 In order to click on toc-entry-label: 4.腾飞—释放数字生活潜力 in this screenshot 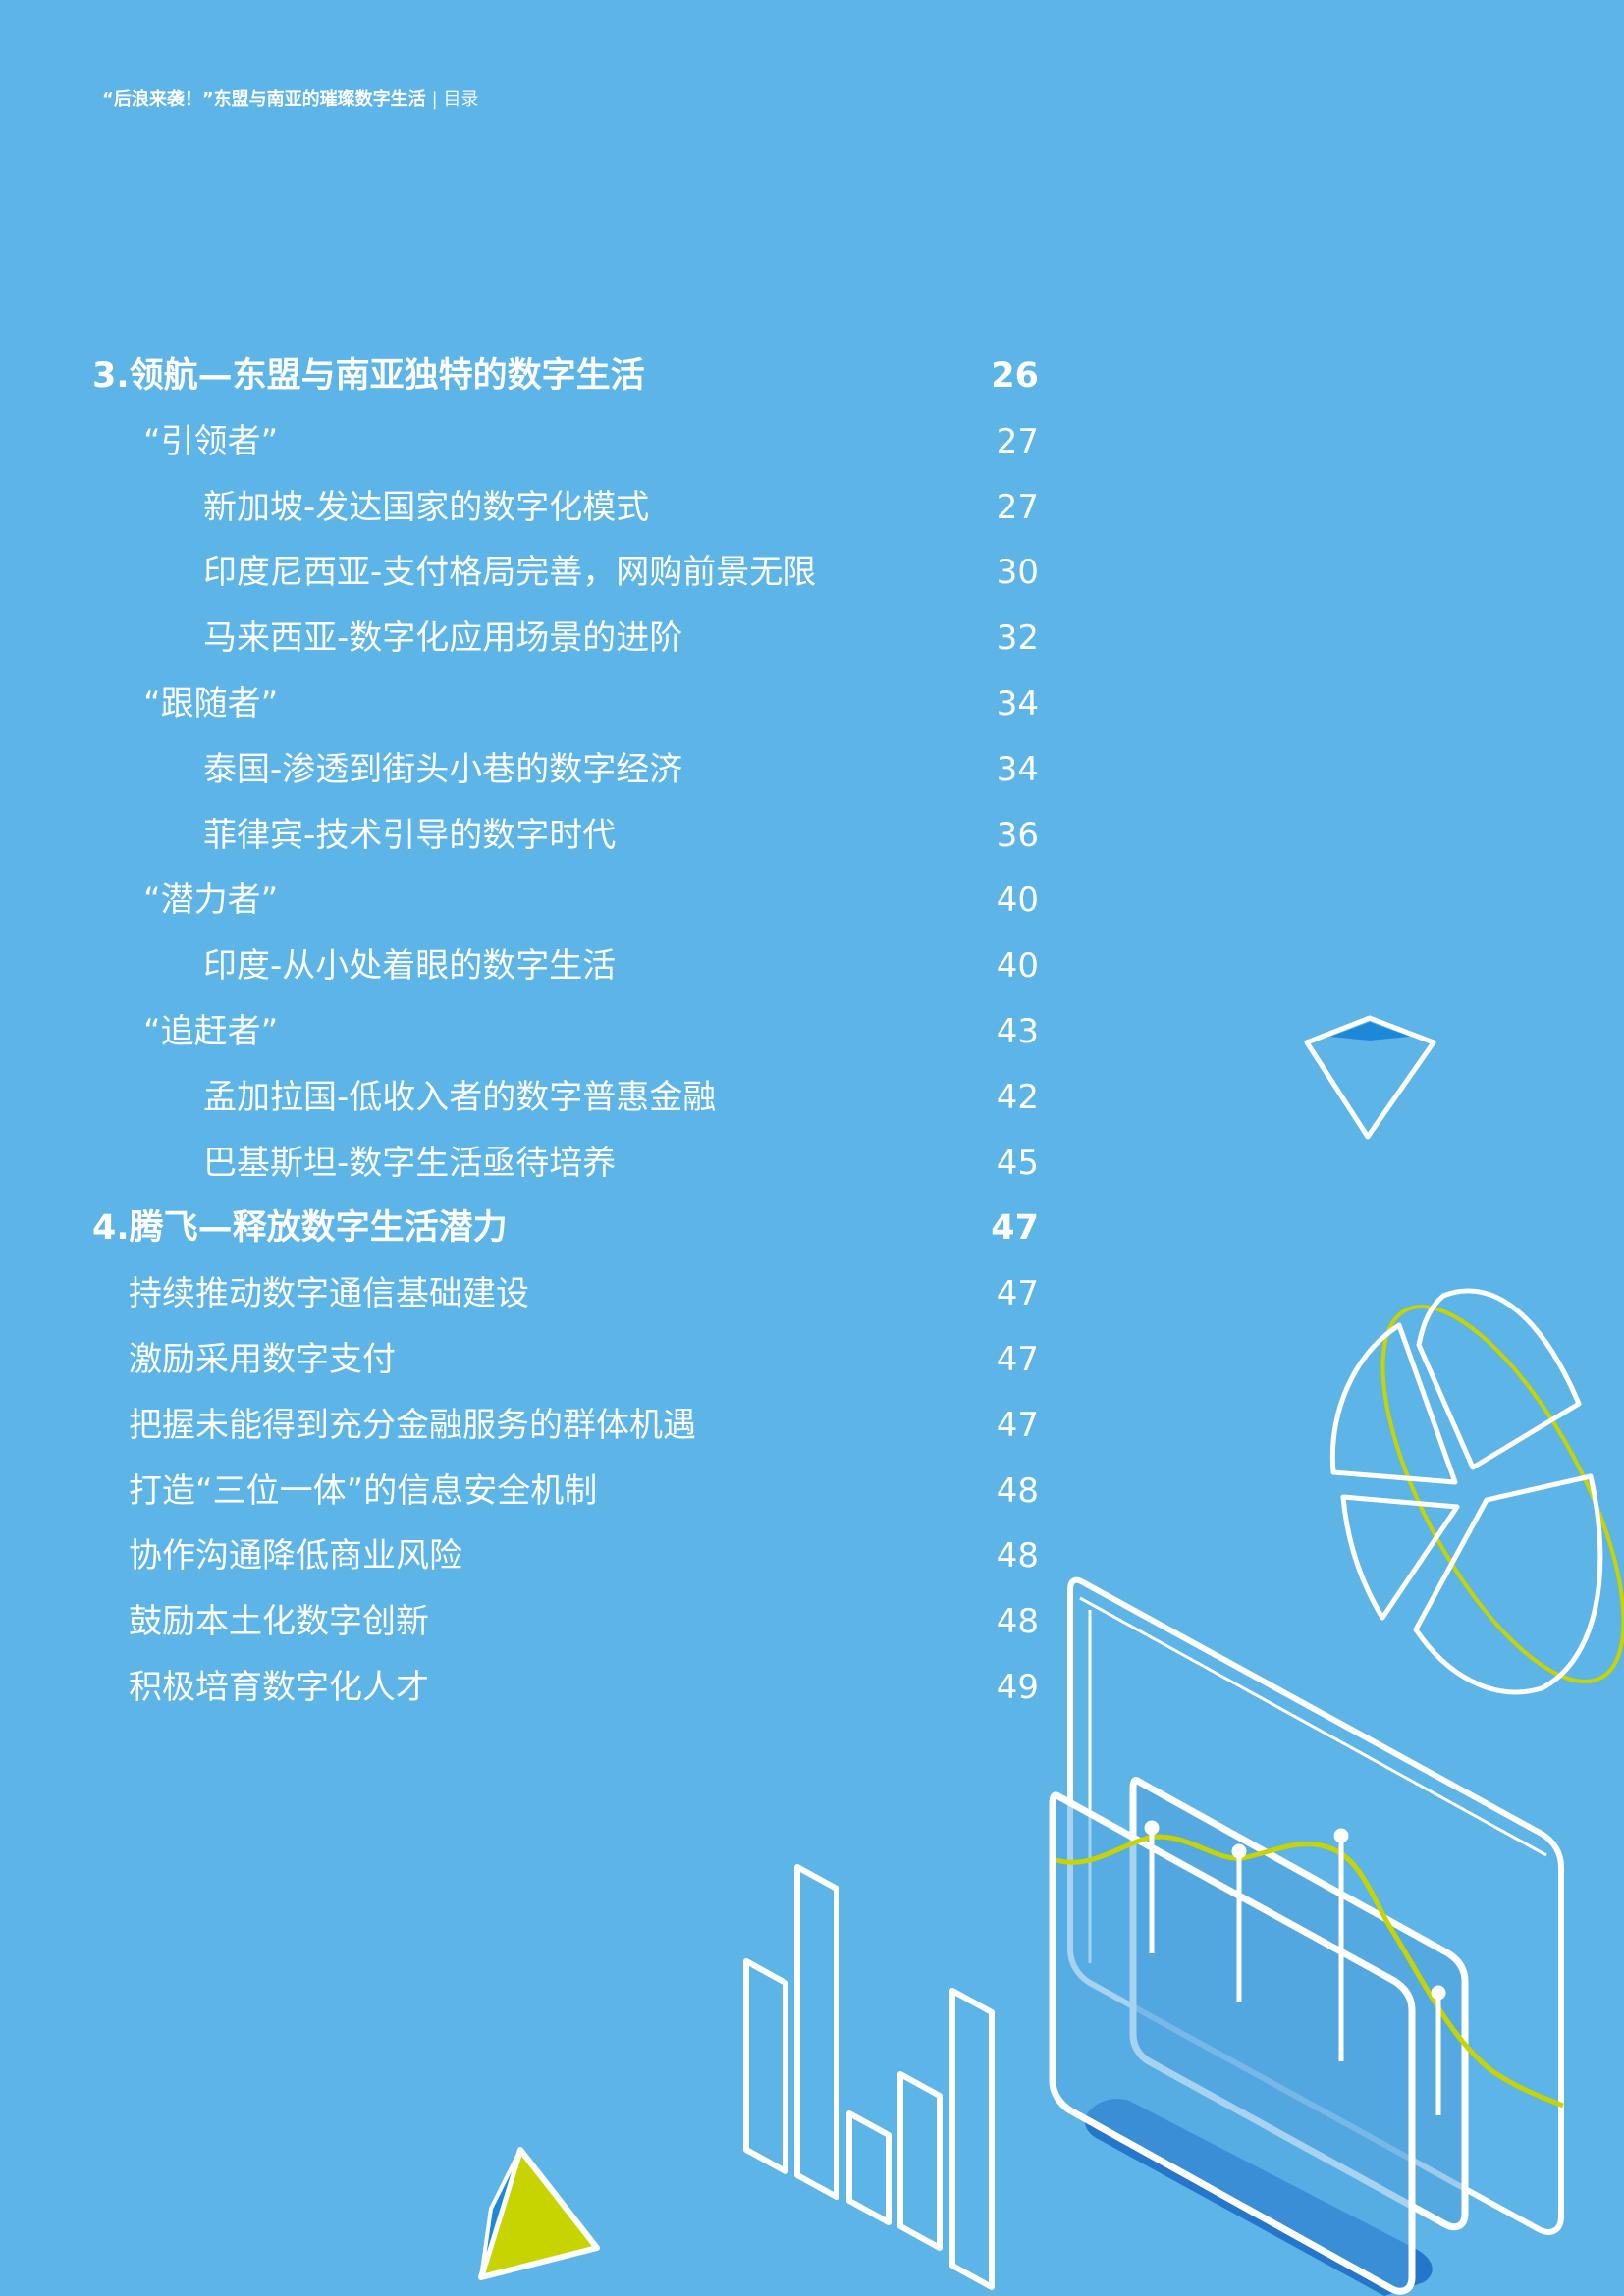, I will do `click(300, 1228)`.